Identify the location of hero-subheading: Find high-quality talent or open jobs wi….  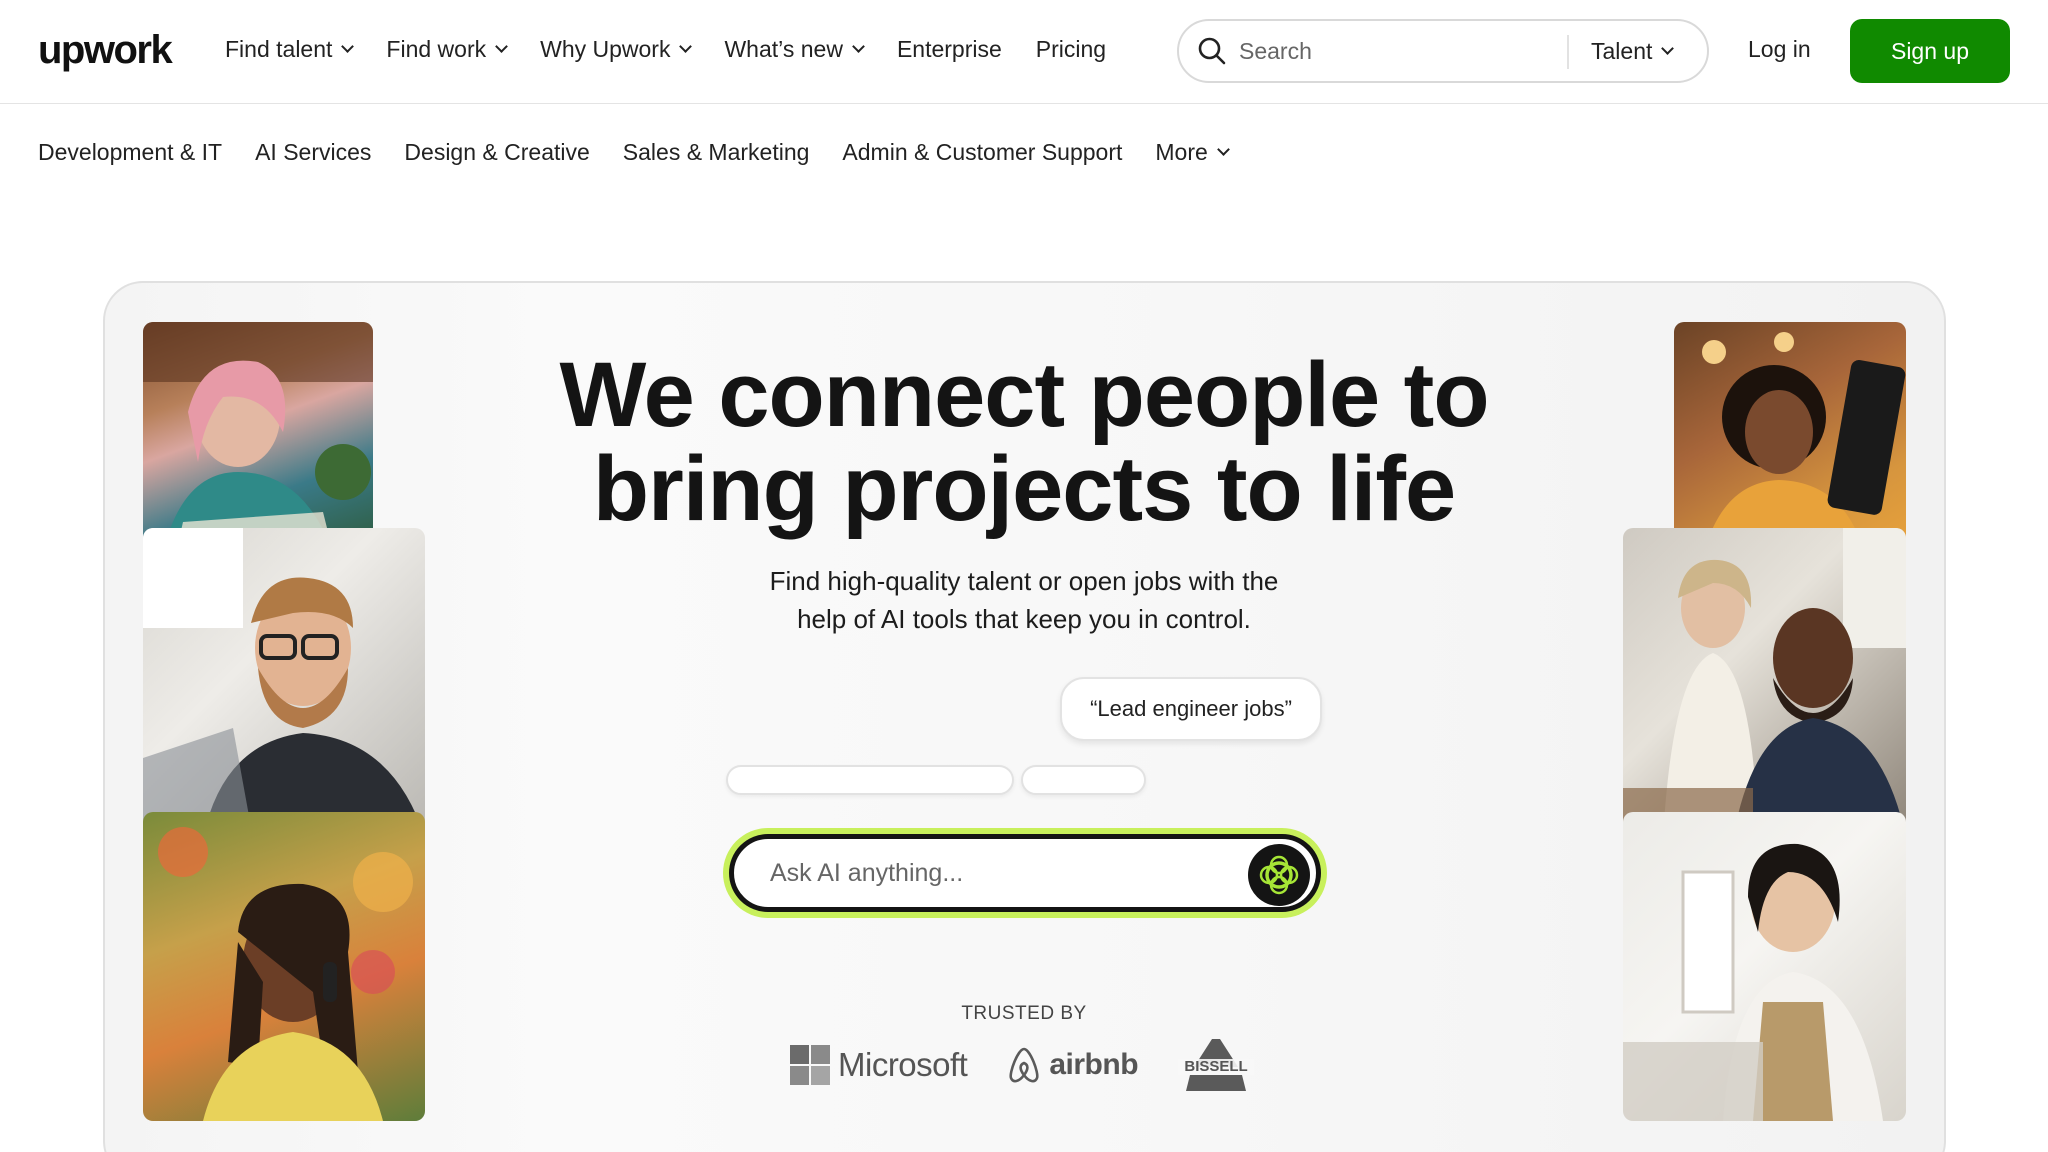
(1024, 600).